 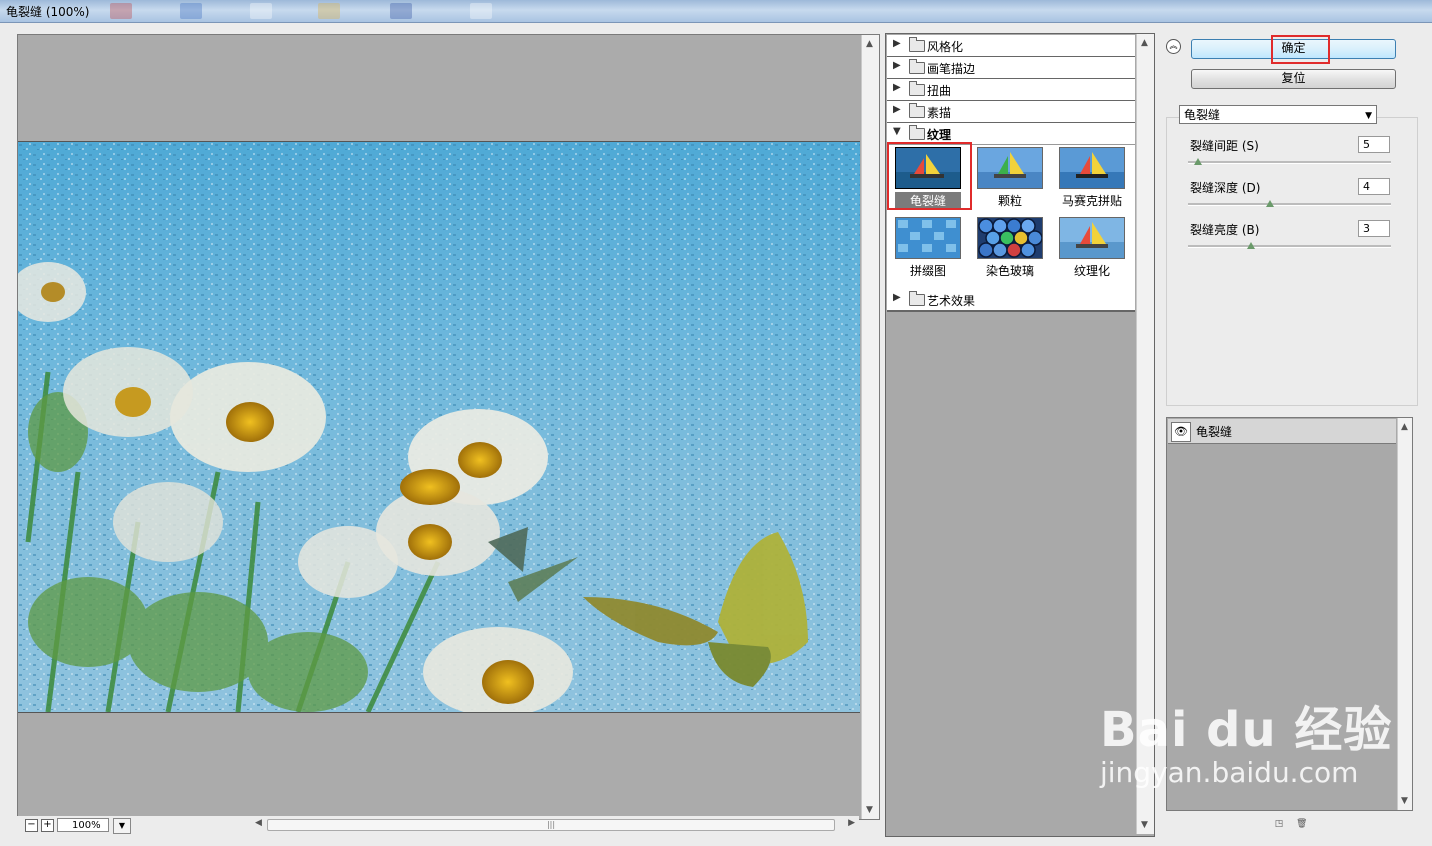 I want to click on thumb-label: 颗粒, so click(x=1009, y=201).